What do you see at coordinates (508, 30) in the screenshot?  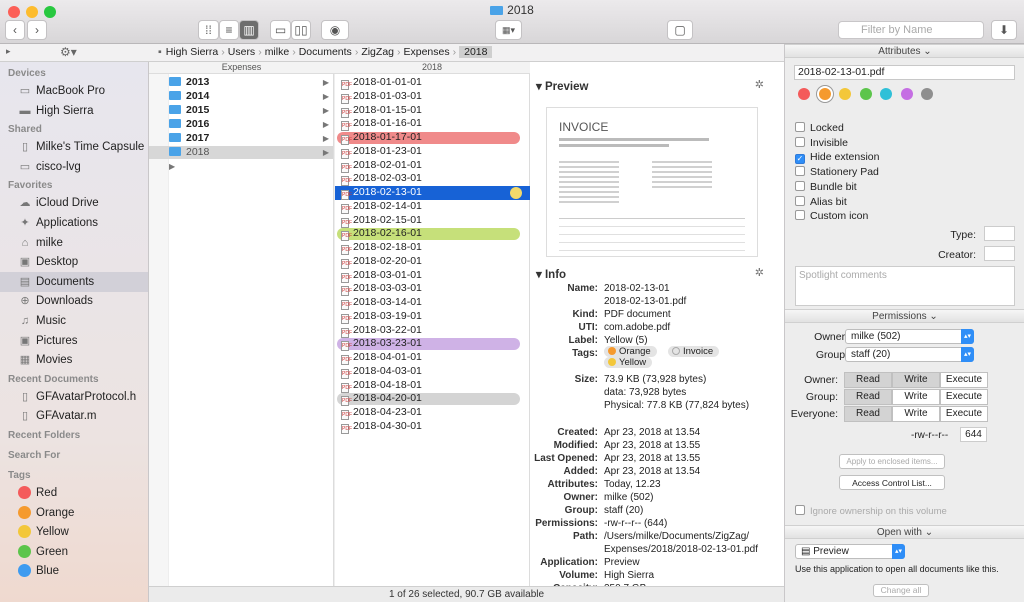 I see `arrange-button: ▦▾` at bounding box center [508, 30].